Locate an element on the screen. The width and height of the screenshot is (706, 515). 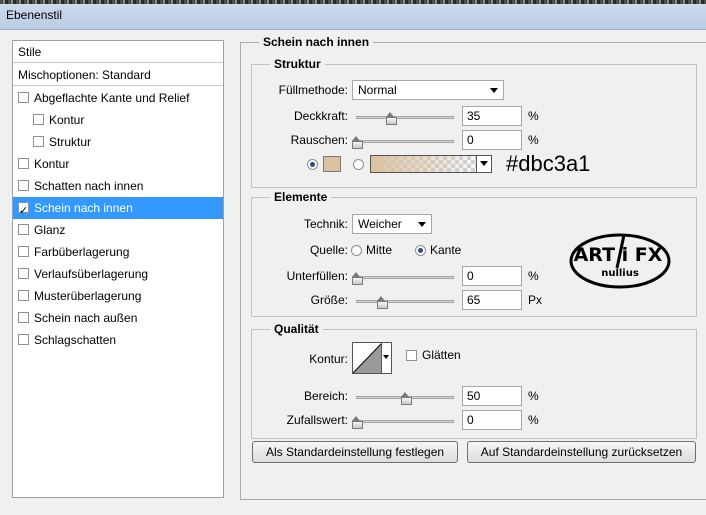
jitter-input: 0 is located at coordinates (492, 420).